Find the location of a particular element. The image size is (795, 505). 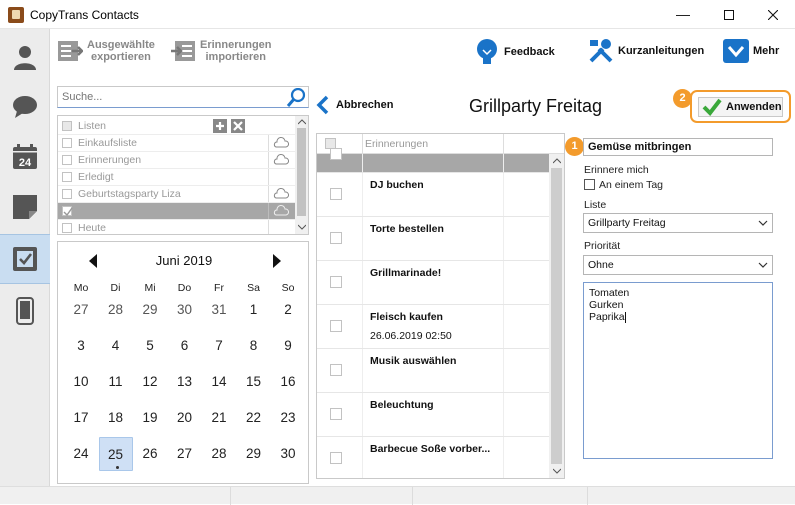

add-list-icon is located at coordinates (220, 126).